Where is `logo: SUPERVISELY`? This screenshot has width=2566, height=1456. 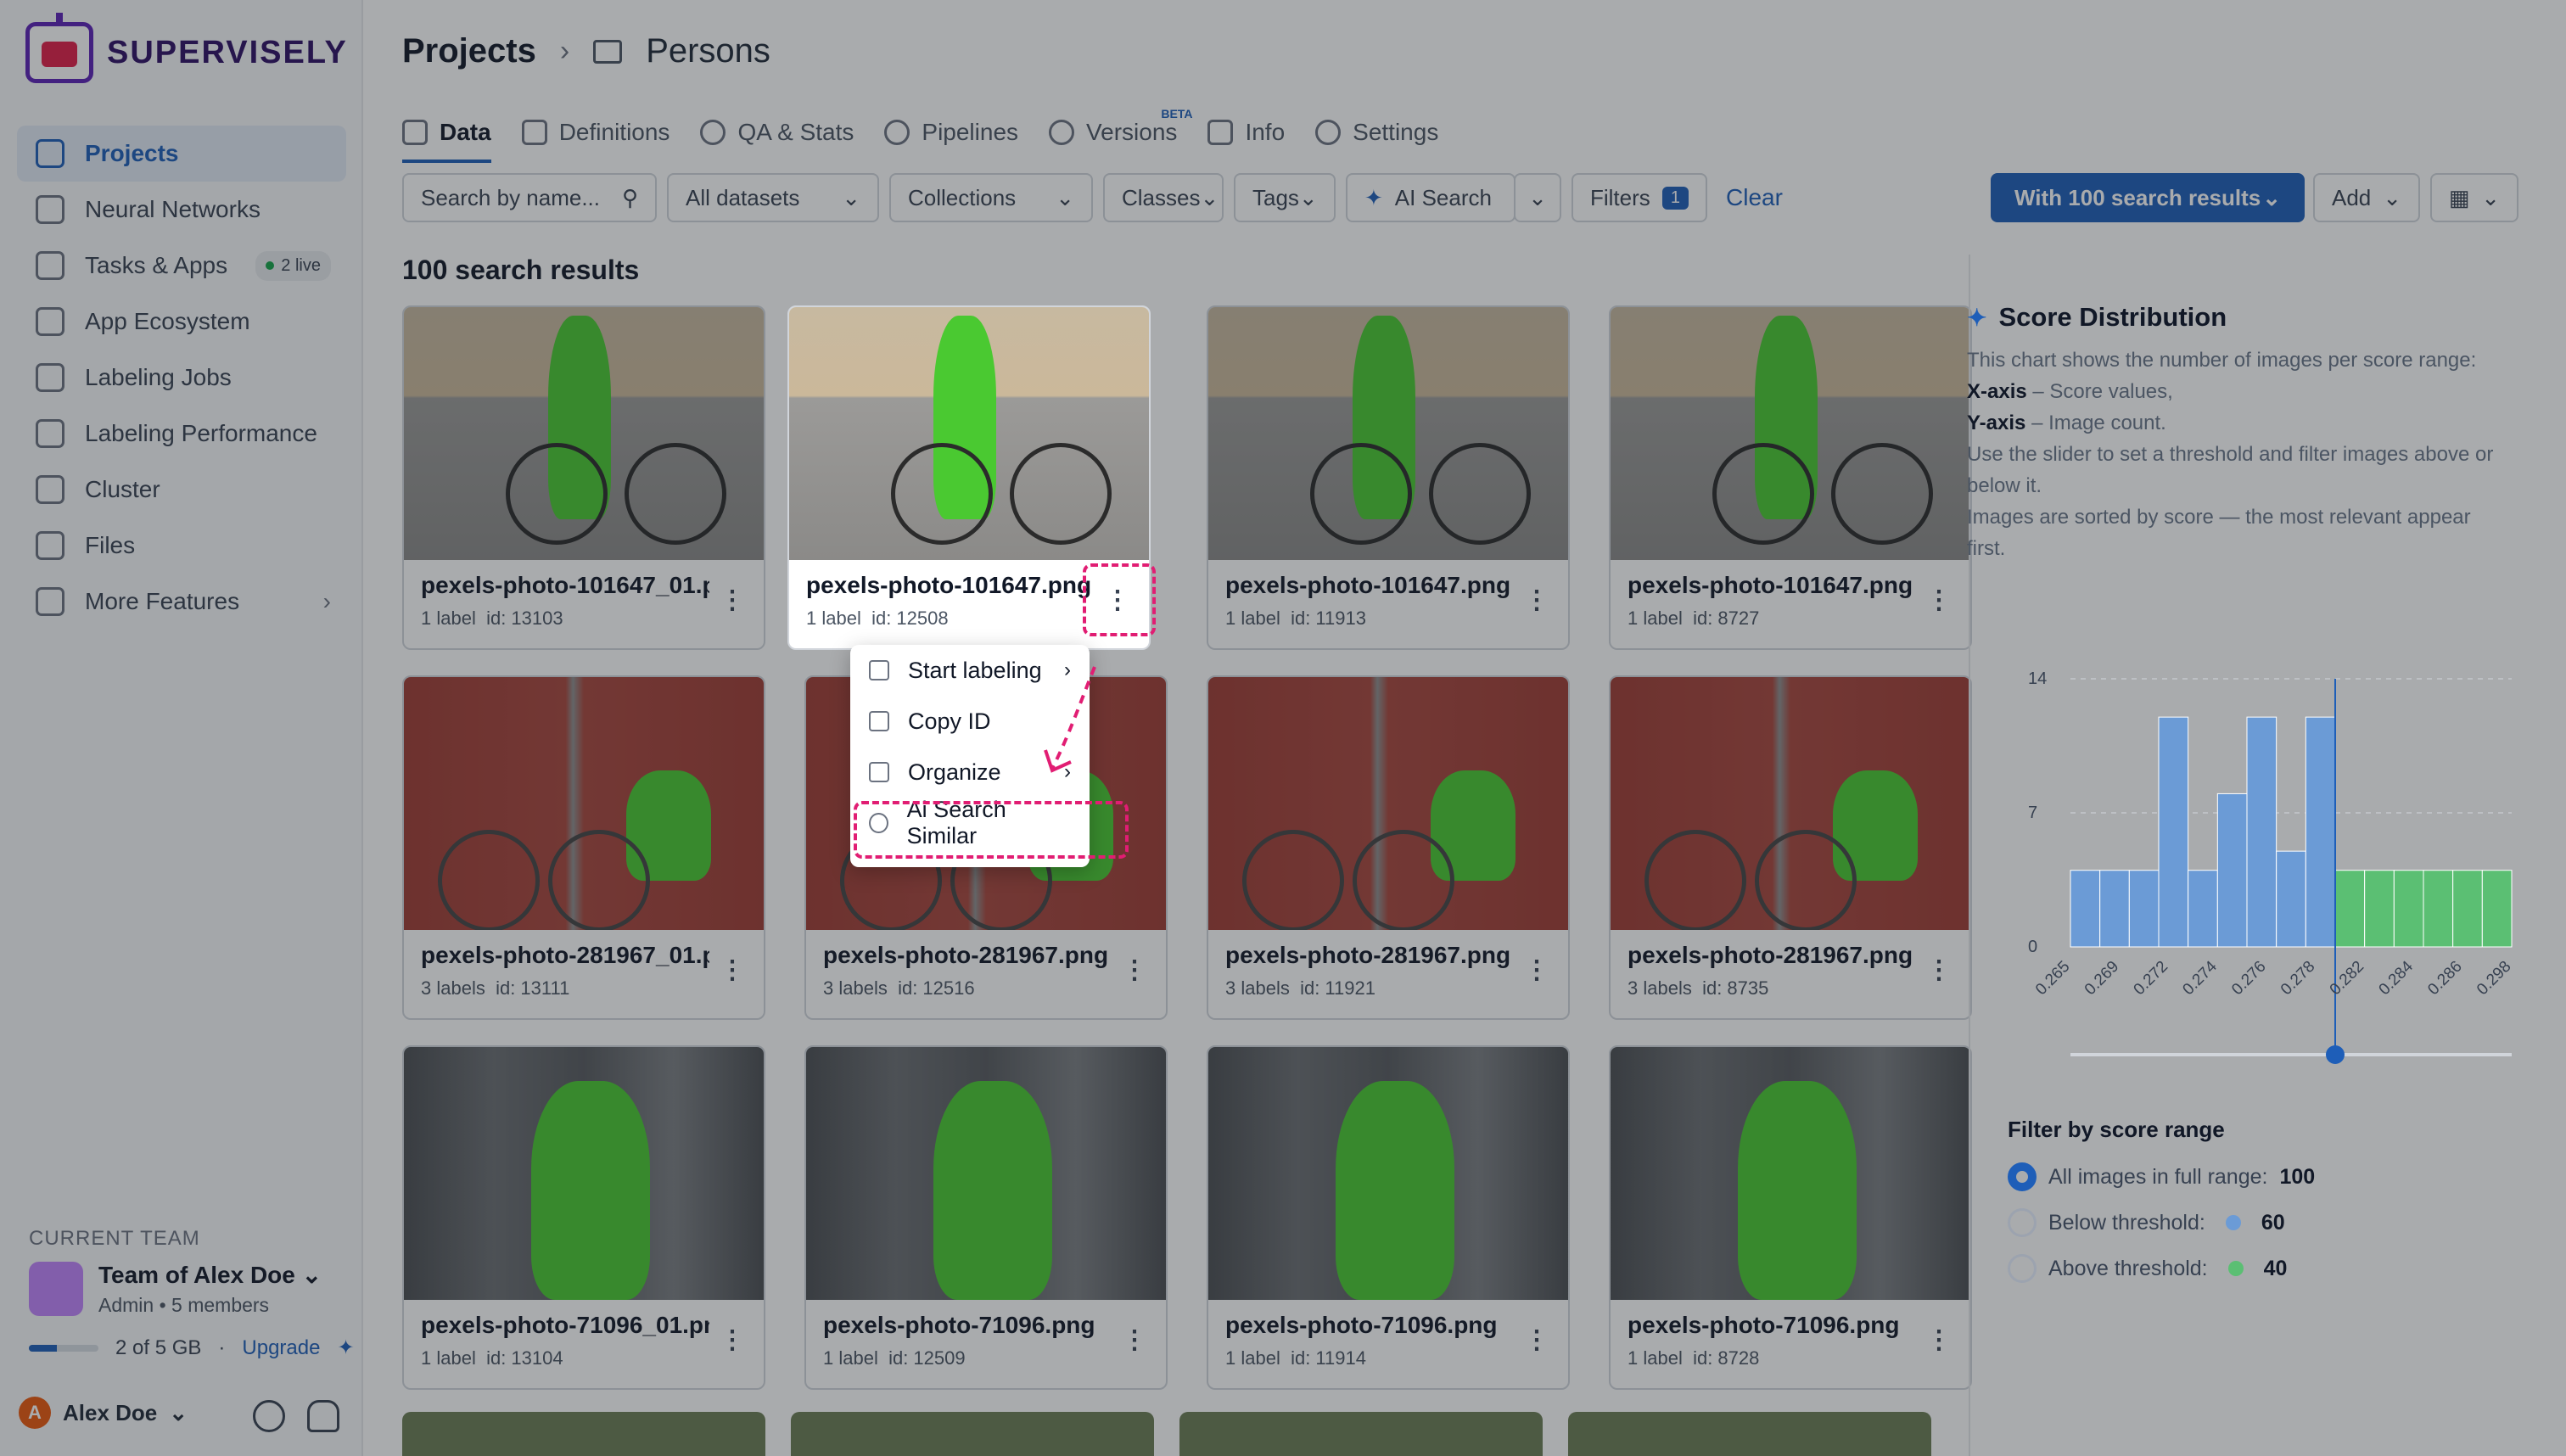 logo: SUPERVISELY is located at coordinates (186, 48).